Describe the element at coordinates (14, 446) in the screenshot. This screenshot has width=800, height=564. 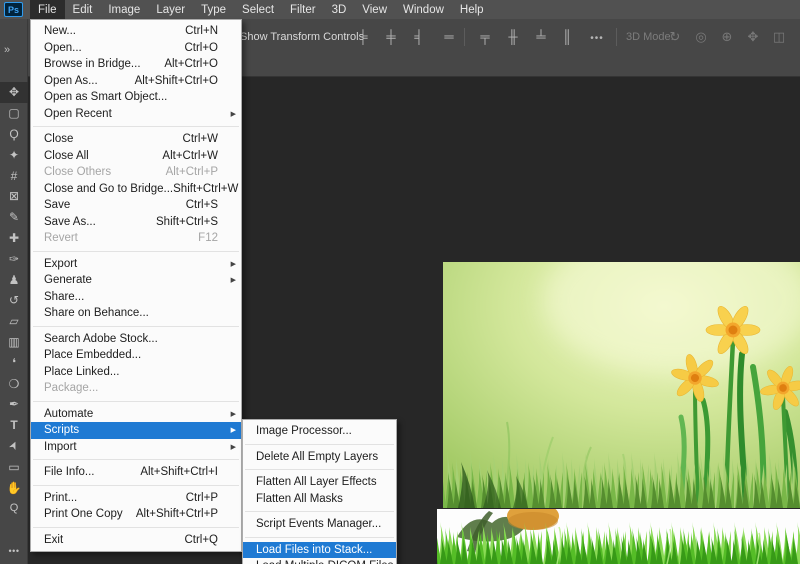
I see `tool-path-selection: ➤` at that location.